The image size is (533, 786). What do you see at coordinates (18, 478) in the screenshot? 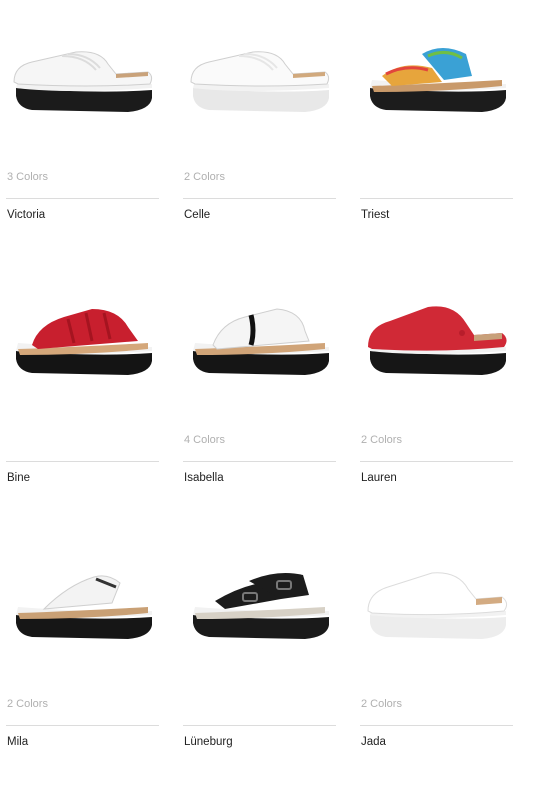
I see `product-name: Bine` at bounding box center [18, 478].